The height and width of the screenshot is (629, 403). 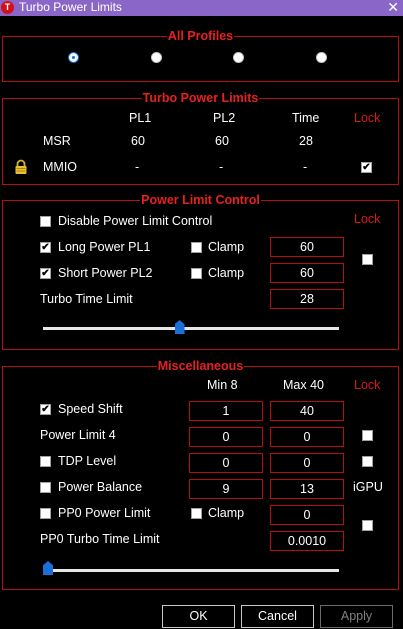 What do you see at coordinates (367, 435) in the screenshot?
I see `power-limit-4-lock-checkbox` at bounding box center [367, 435].